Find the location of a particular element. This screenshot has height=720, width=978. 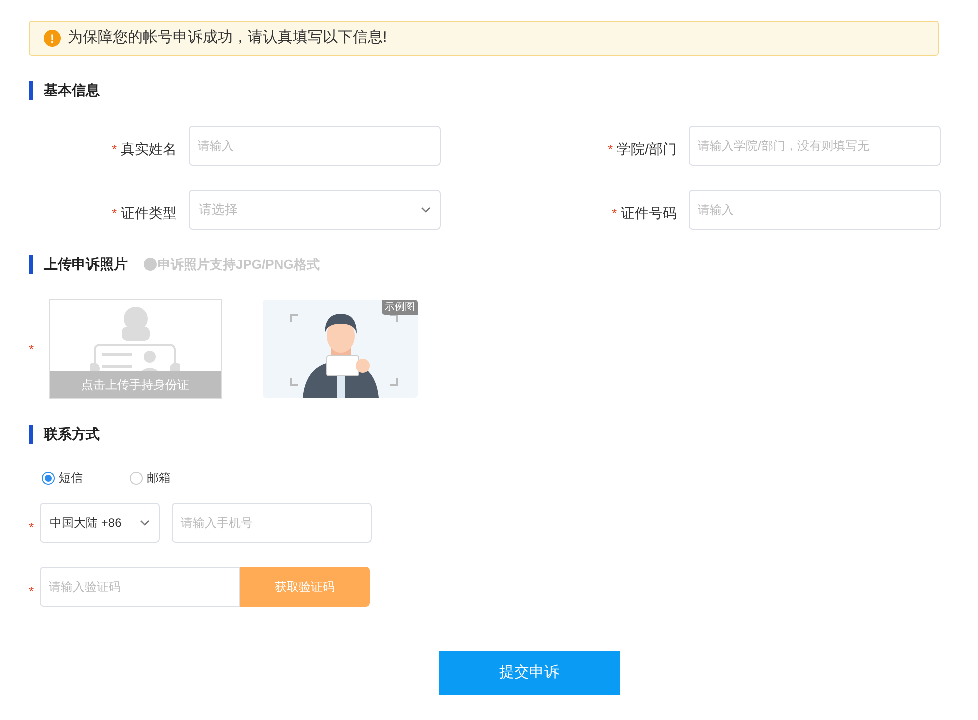

section-title: 基本信息 is located at coordinates (72, 90).